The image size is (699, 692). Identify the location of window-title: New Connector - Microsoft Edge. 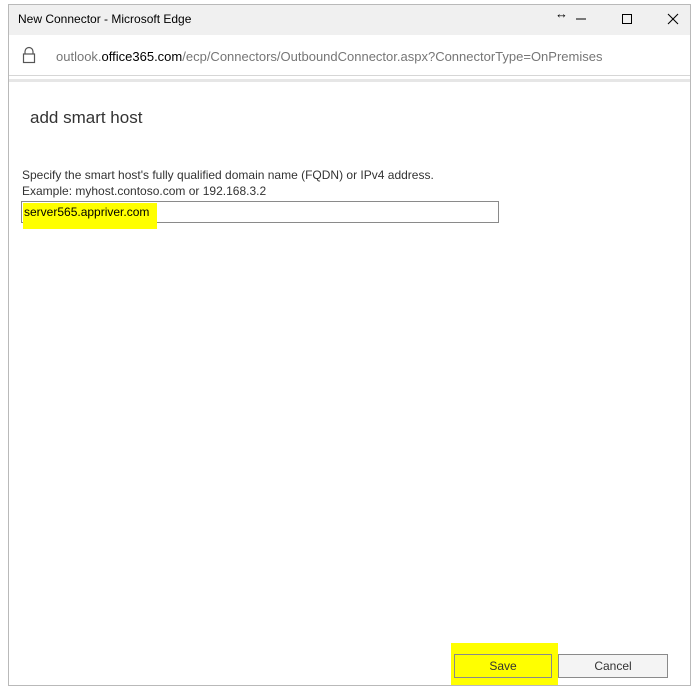
(105, 19).